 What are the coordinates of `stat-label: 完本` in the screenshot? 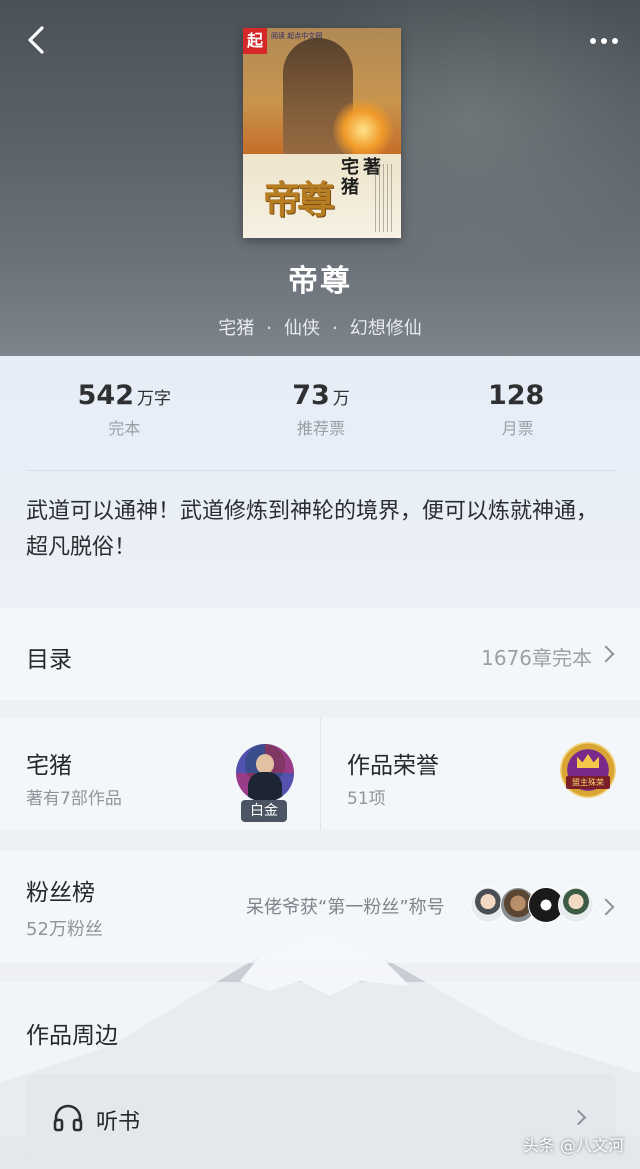 It's located at (124, 428).